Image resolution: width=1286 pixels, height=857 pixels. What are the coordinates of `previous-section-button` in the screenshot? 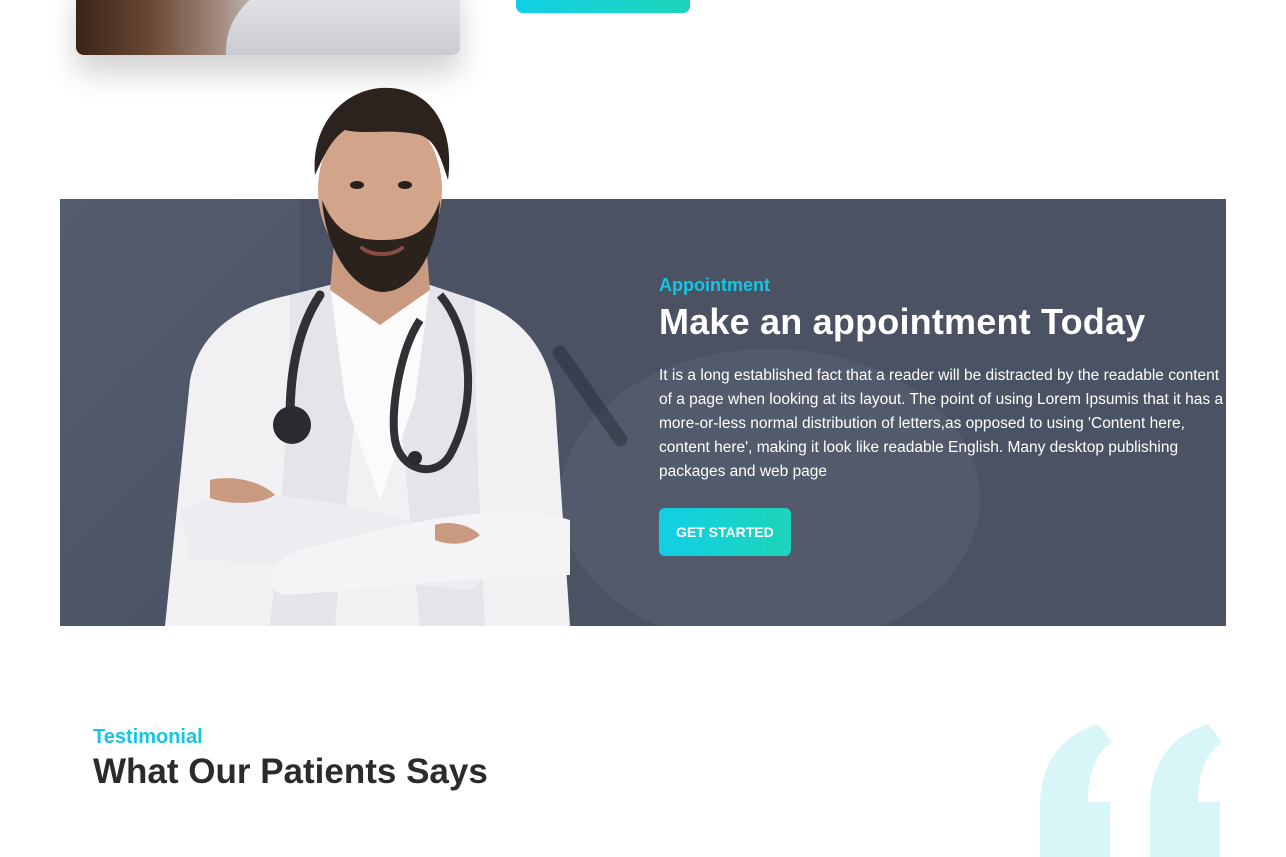 It's located at (603, 6).